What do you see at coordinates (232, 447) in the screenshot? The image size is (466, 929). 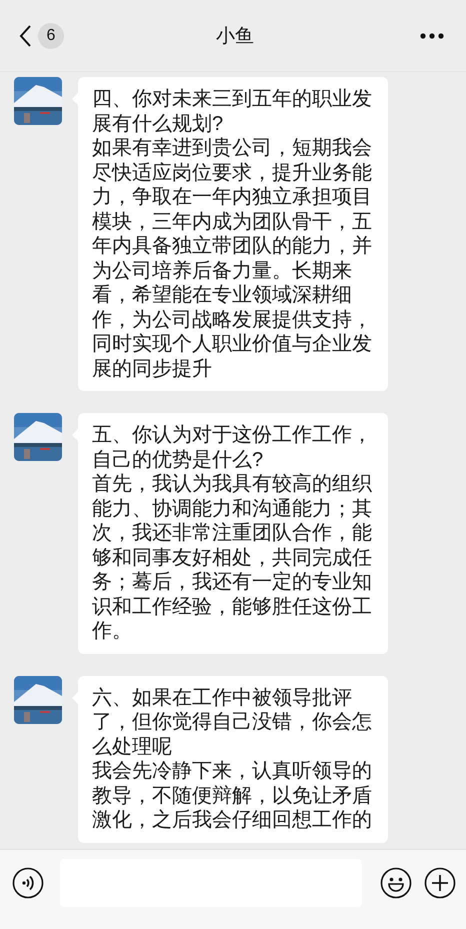 I see `message-question: 五、你认为对于这份工作工作，自己的优势是什么?` at bounding box center [232, 447].